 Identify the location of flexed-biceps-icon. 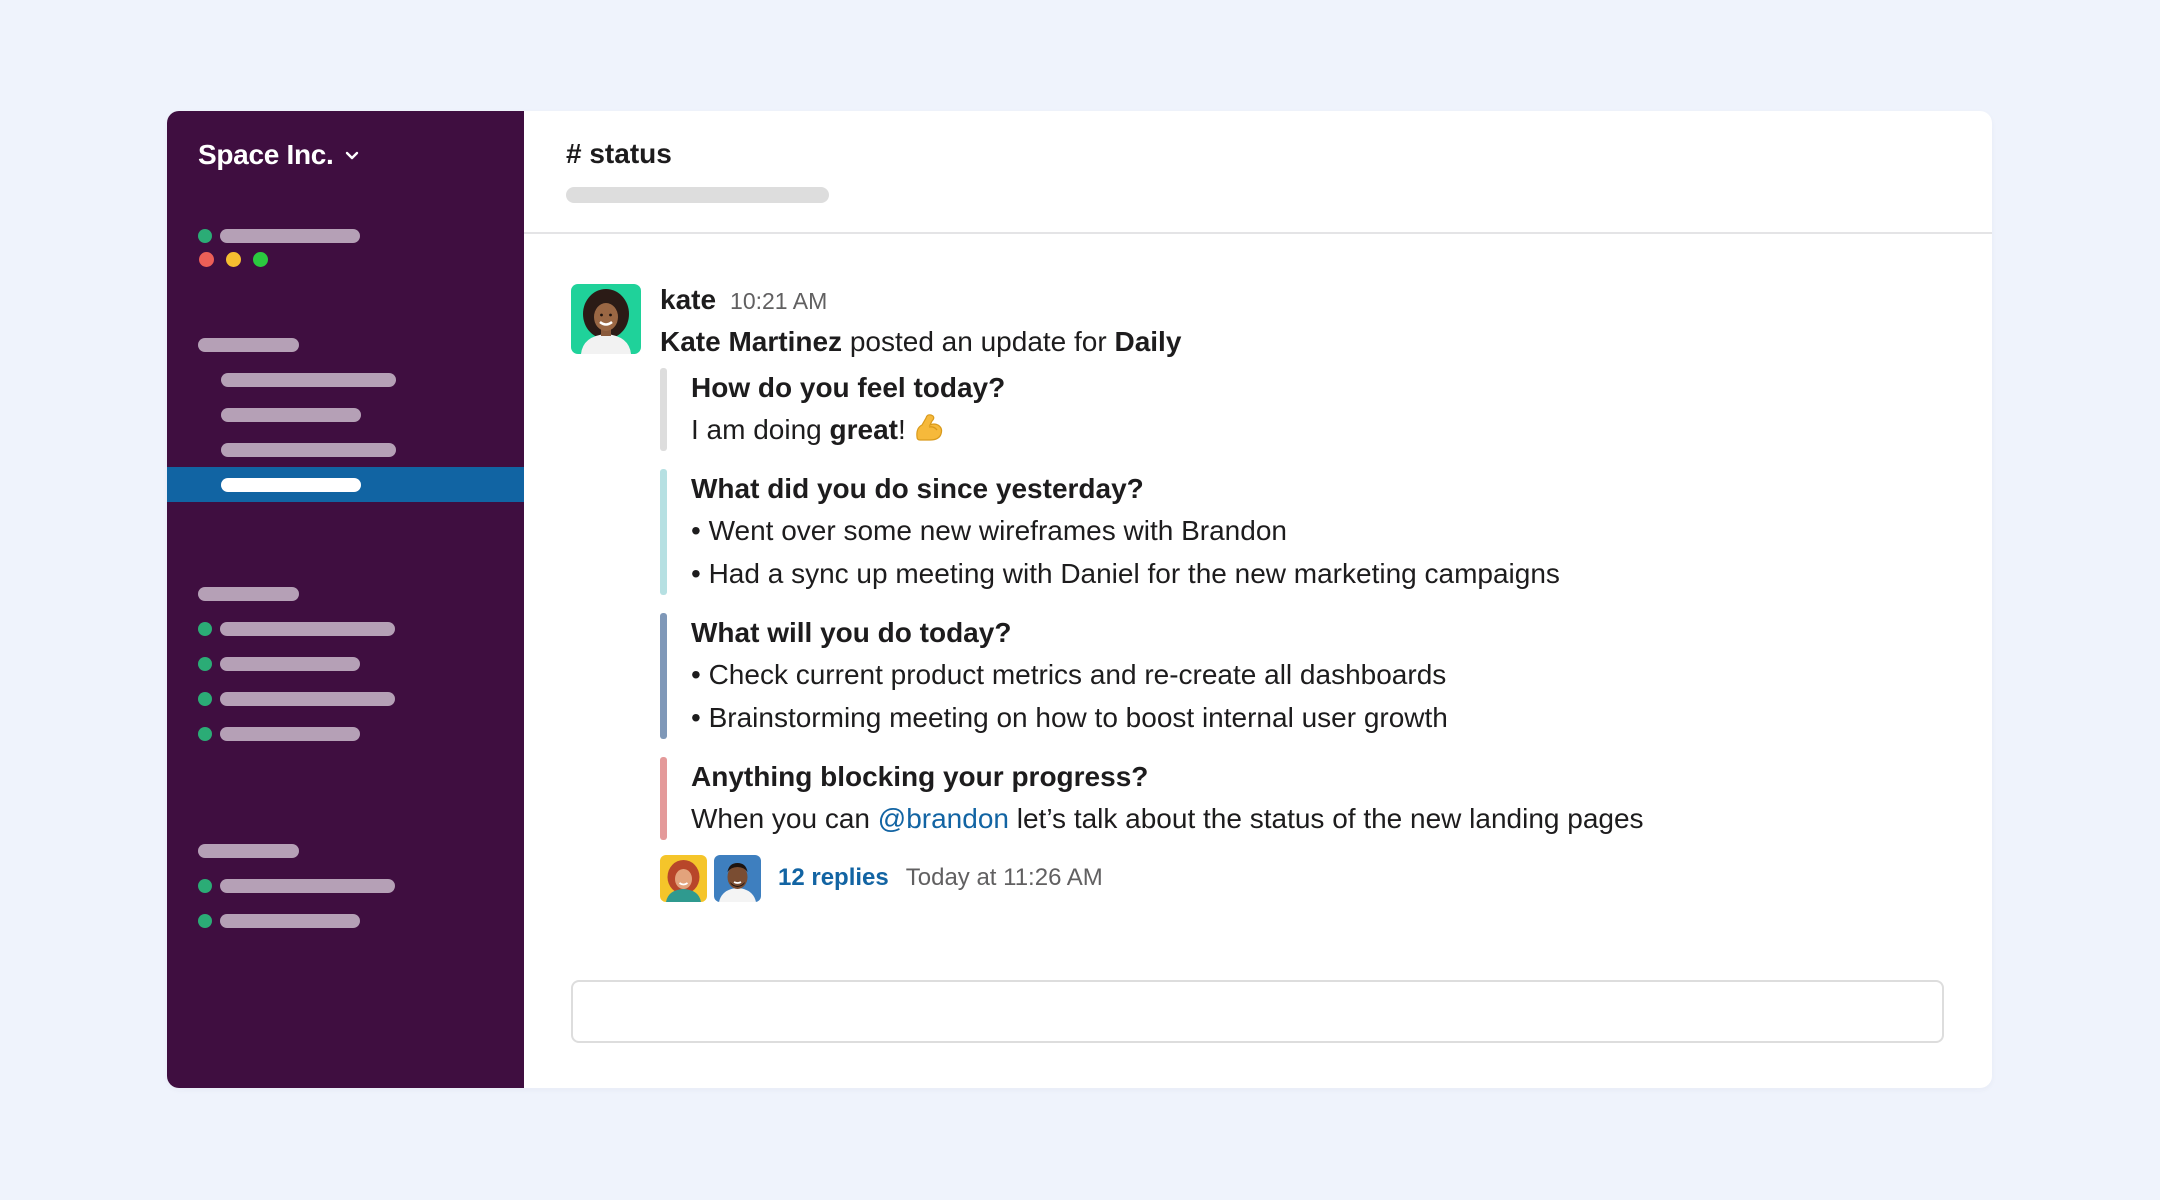
(929, 427).